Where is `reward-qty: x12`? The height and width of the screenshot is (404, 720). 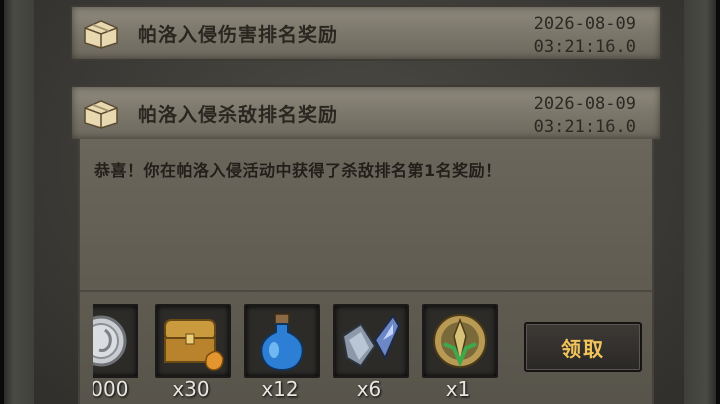
reward-qty: x12 is located at coordinates (280, 389).